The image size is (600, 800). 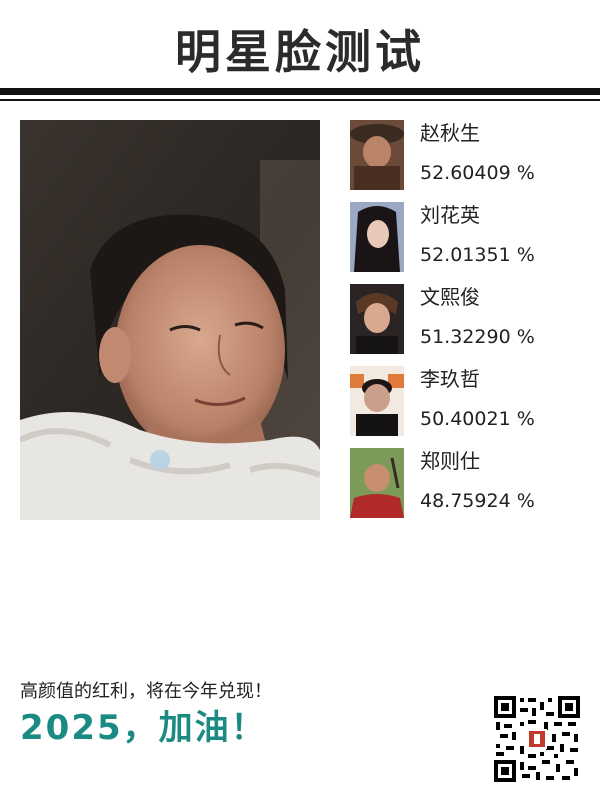 I want to click on match-name: 赵秋生, so click(x=450, y=133).